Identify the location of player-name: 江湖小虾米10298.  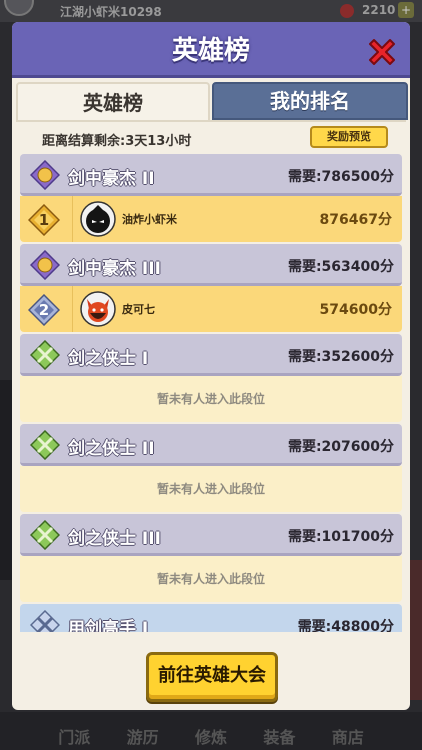
(111, 12).